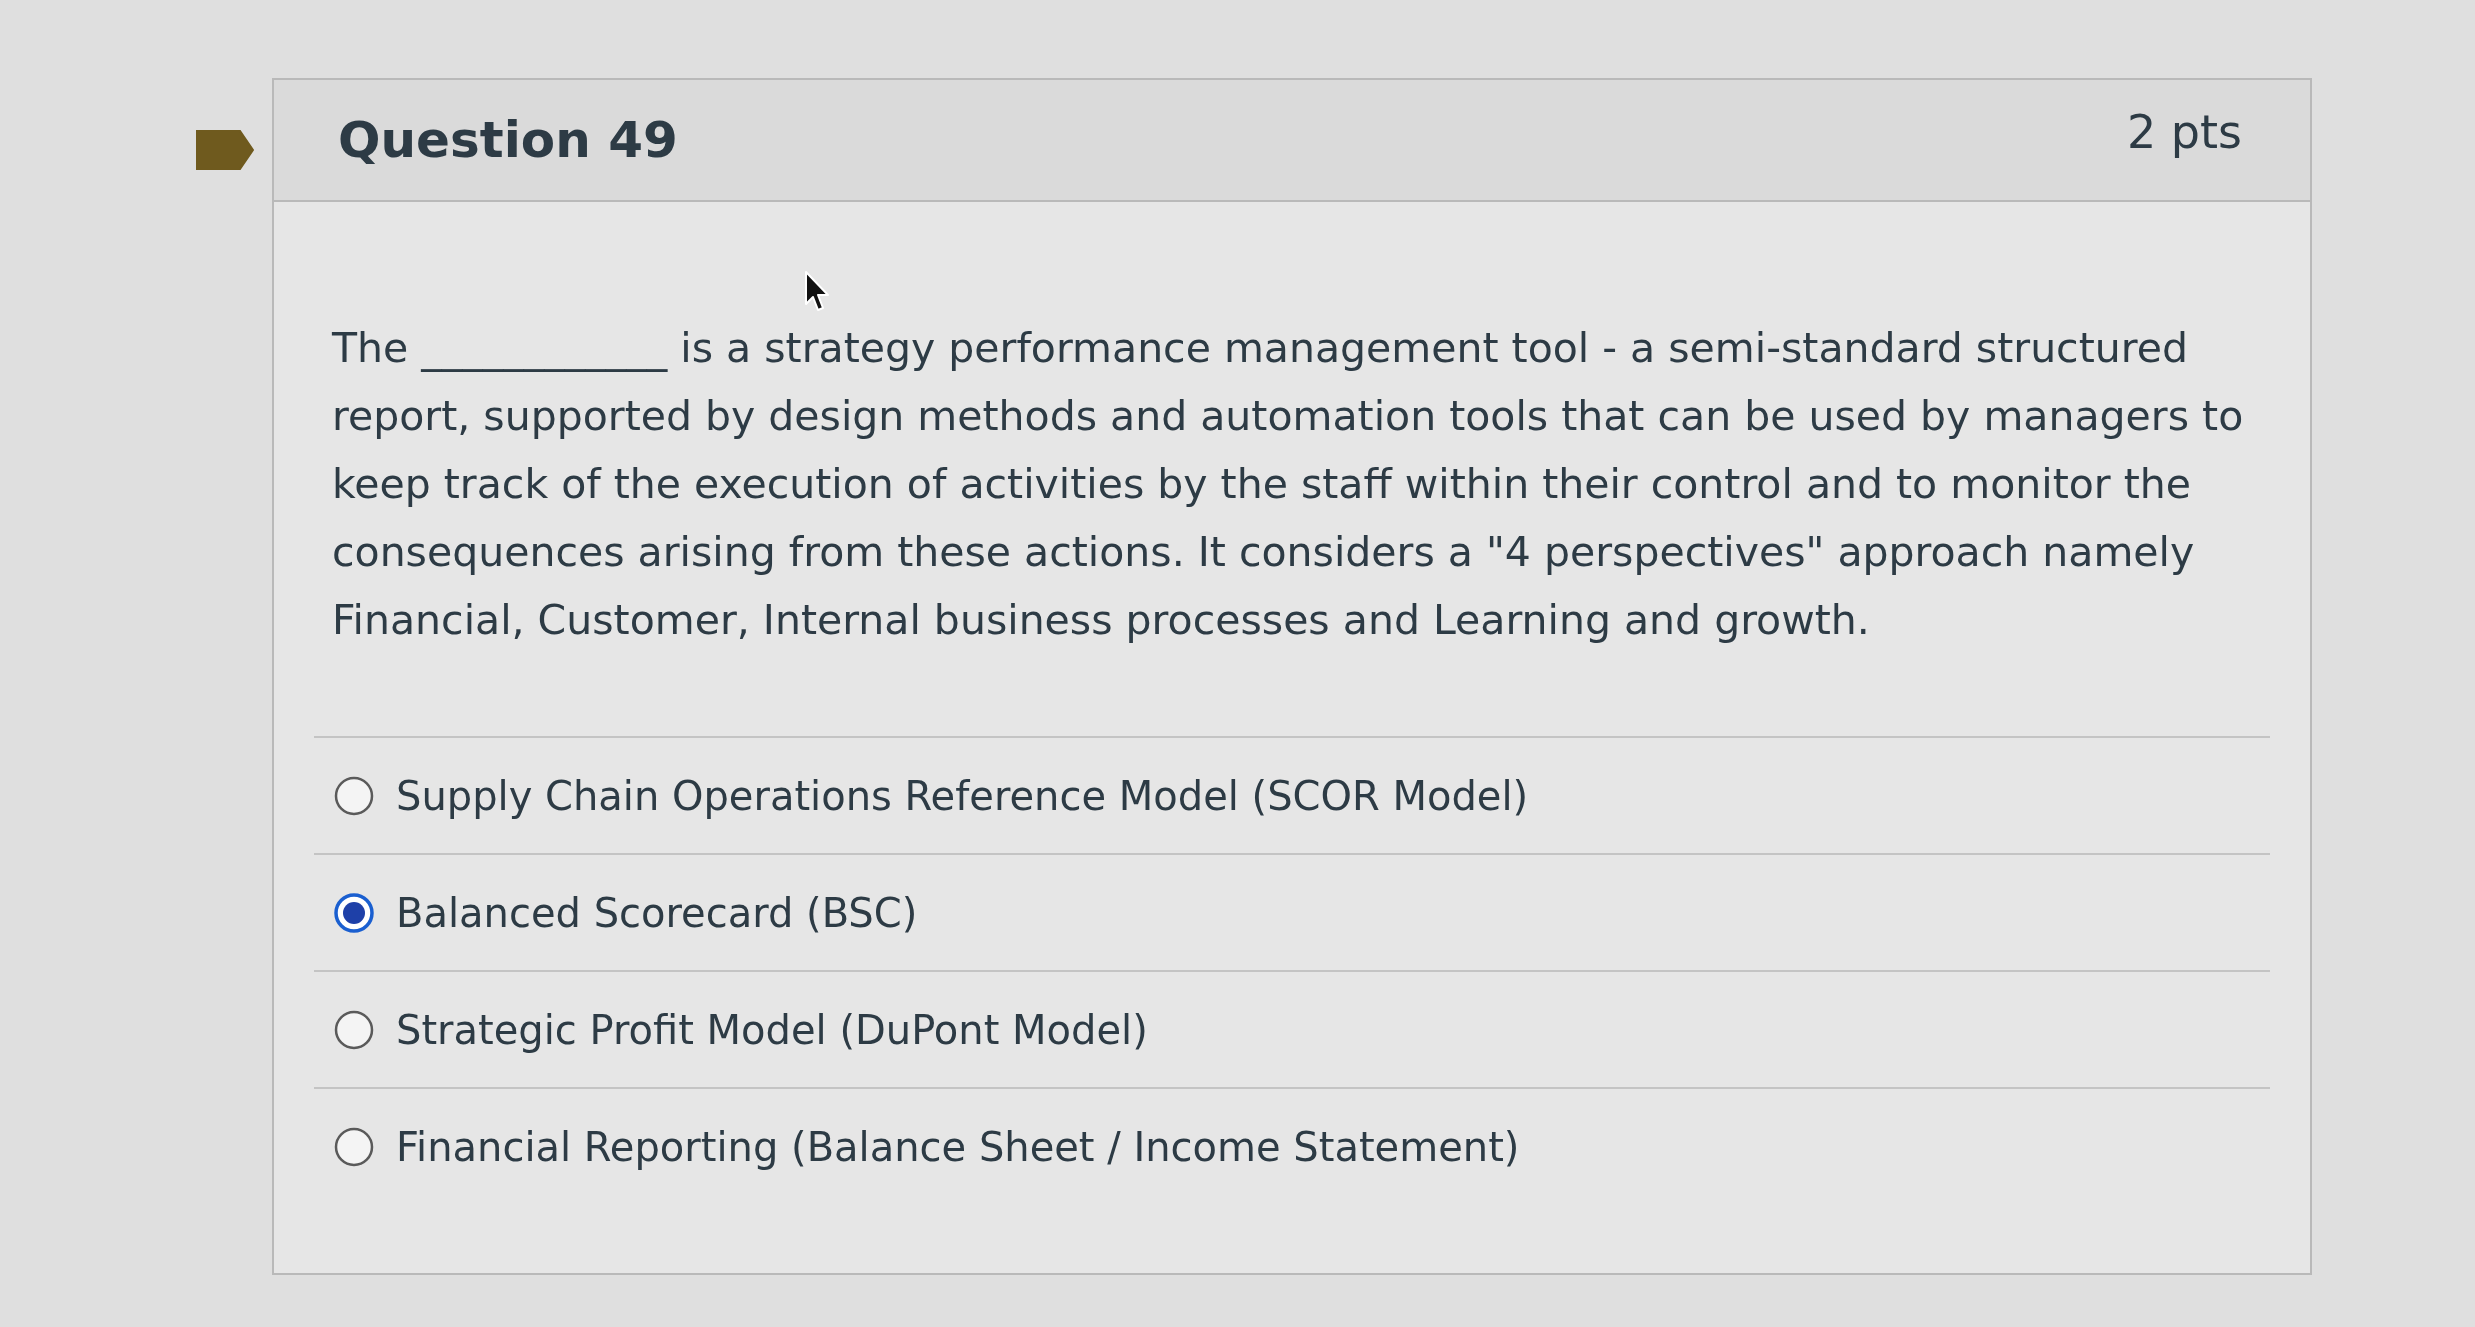  I want to click on answer-label: Financial Reporting (Balance Sheet / Income Statement), so click(958, 1146).